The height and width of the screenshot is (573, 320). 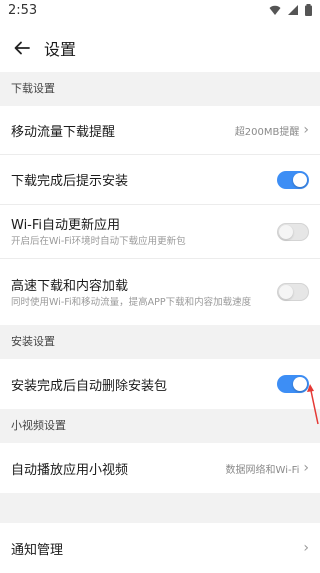 What do you see at coordinates (262, 470) in the screenshot?
I see `row-value: 数据网络和Wi-Fi` at bounding box center [262, 470].